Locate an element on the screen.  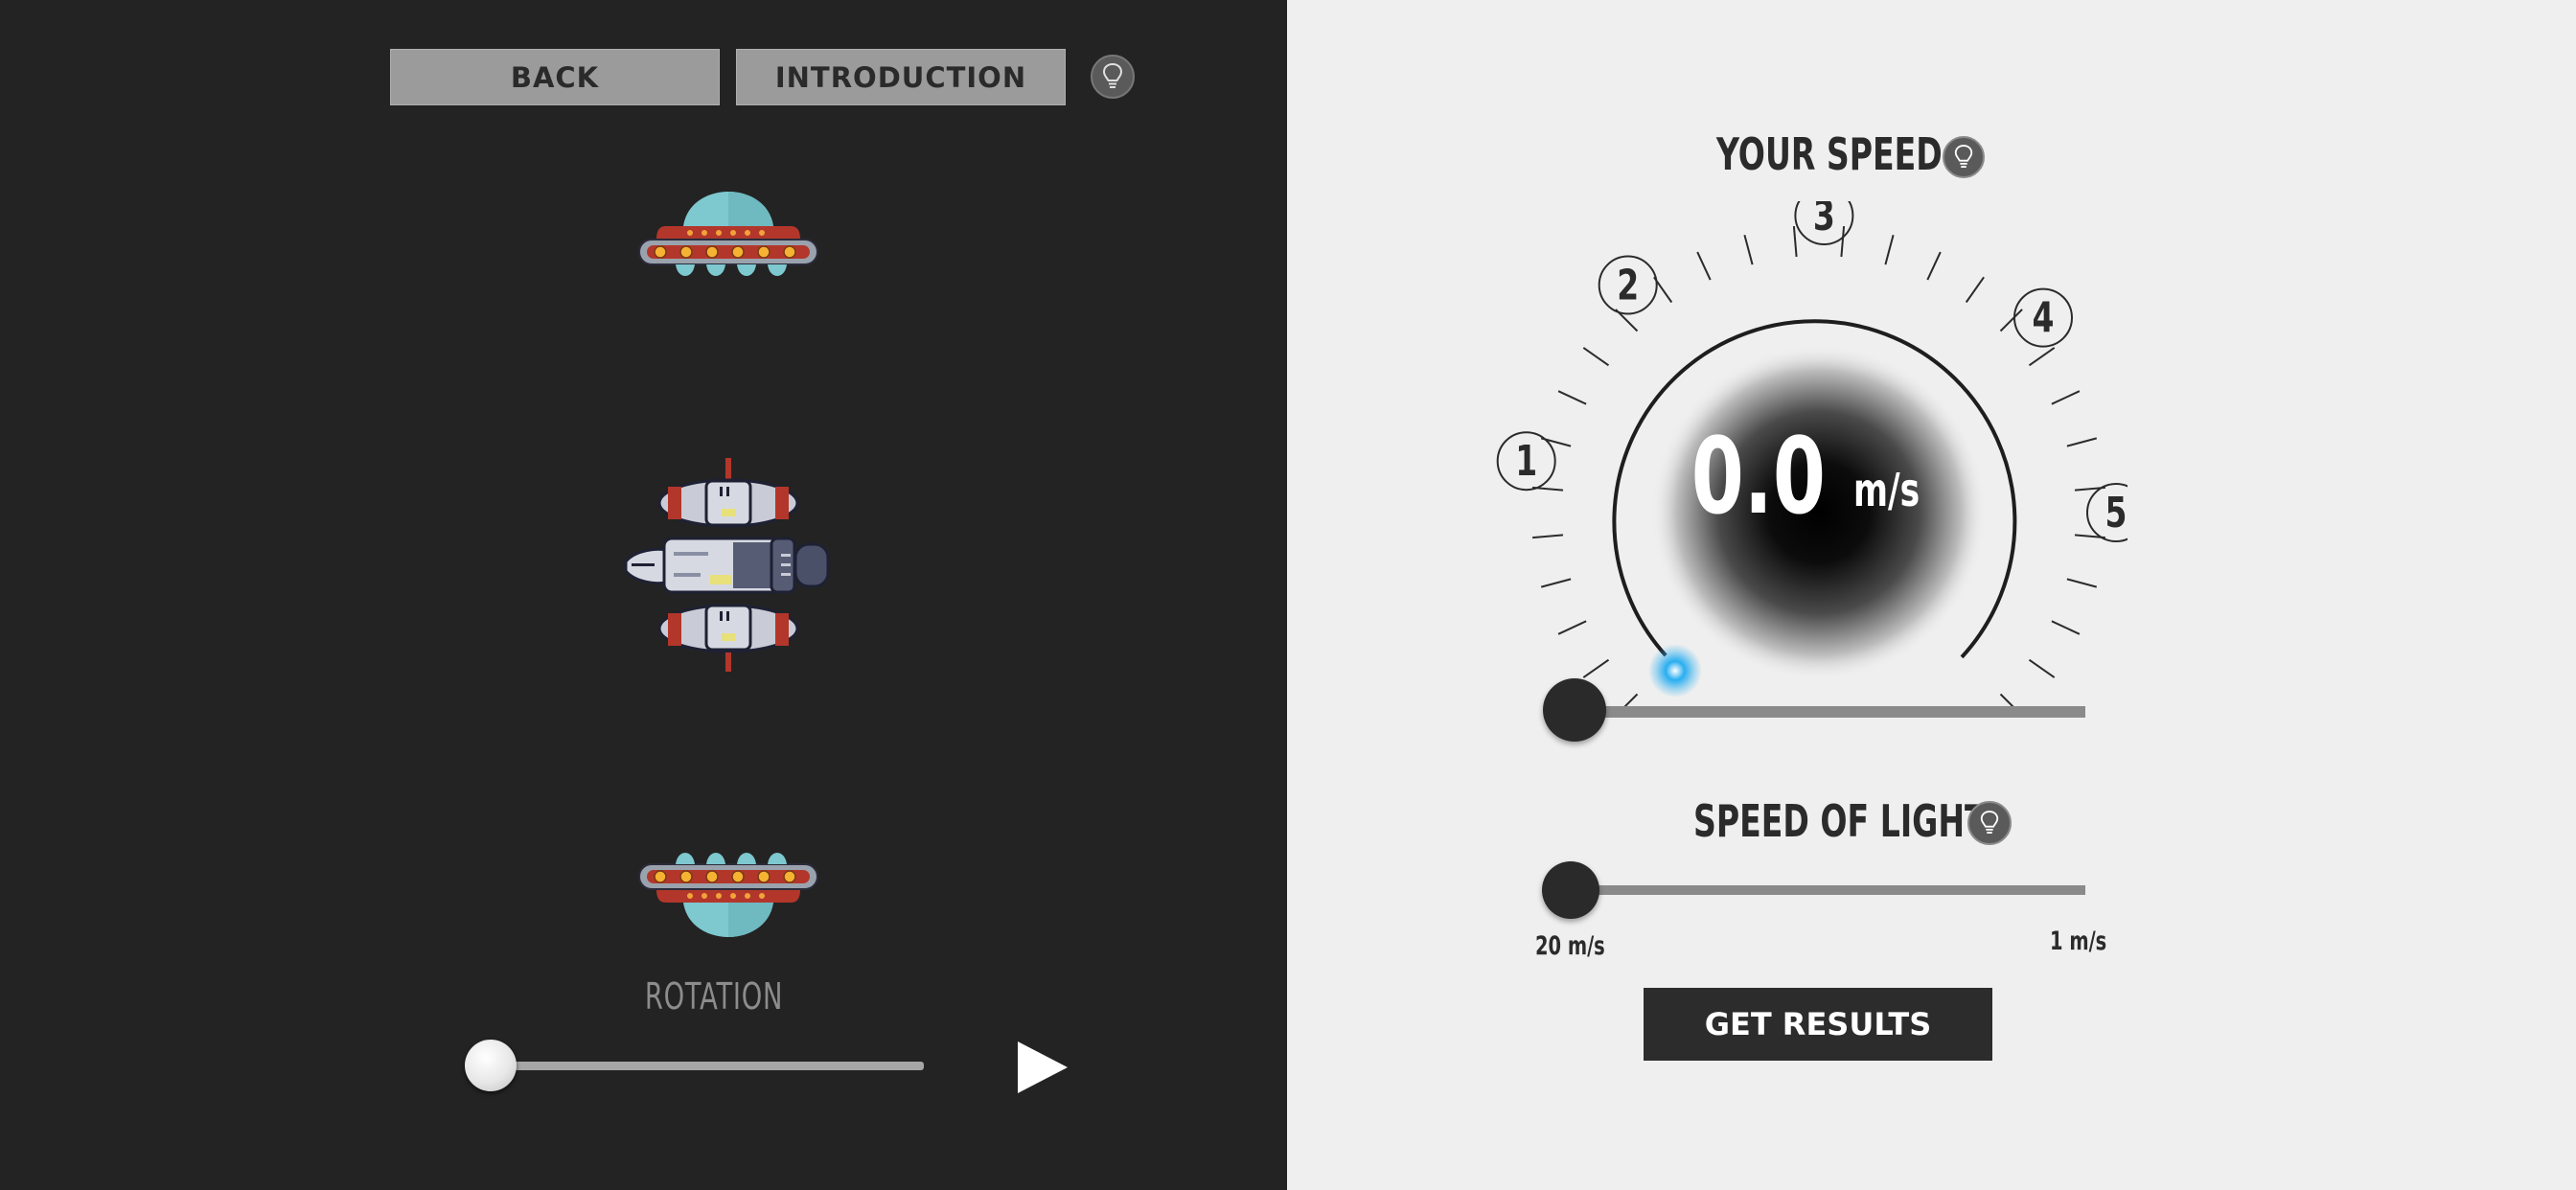
speed-hint-button is located at coordinates (1964, 157).